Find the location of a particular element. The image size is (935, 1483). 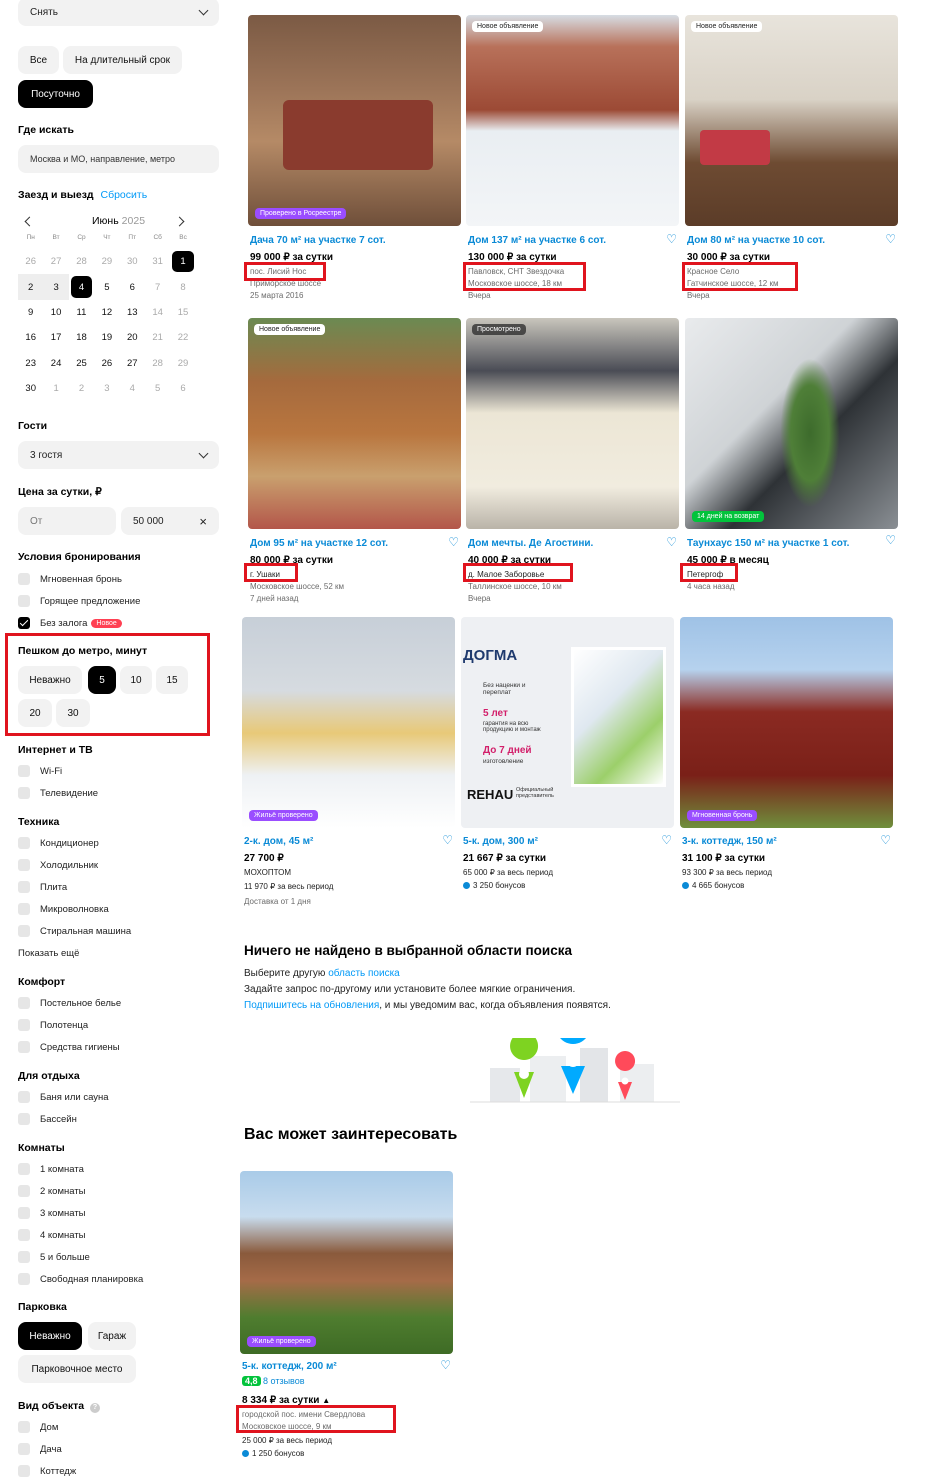

rooms-checkbox: 5 и больше is located at coordinates (54, 1257).